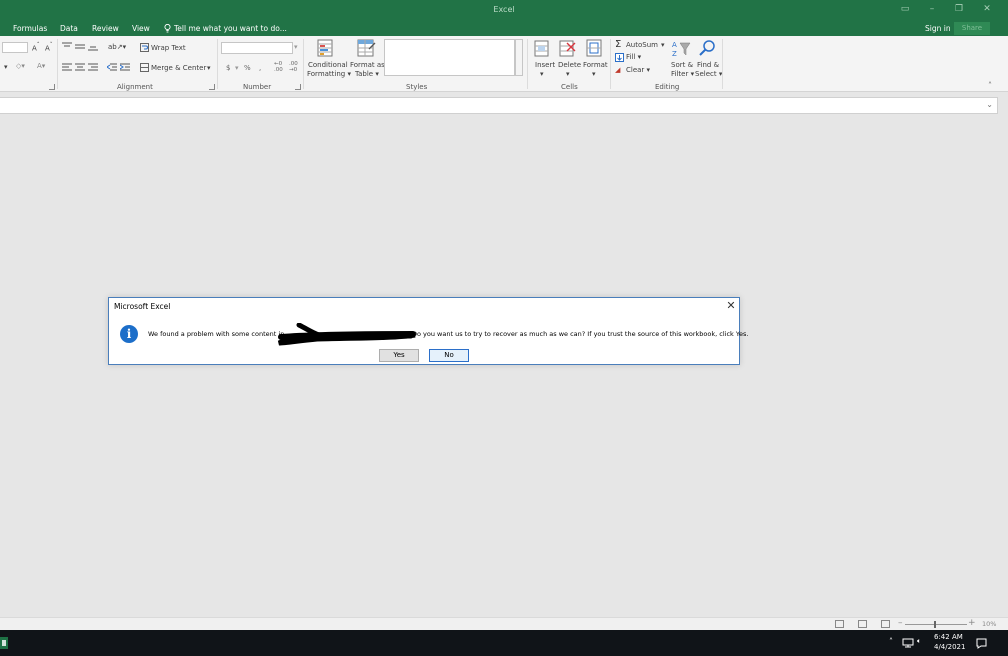 The width and height of the screenshot is (1008, 656). What do you see at coordinates (989, 624) in the screenshot?
I see `zoom-level: 10%` at bounding box center [989, 624].